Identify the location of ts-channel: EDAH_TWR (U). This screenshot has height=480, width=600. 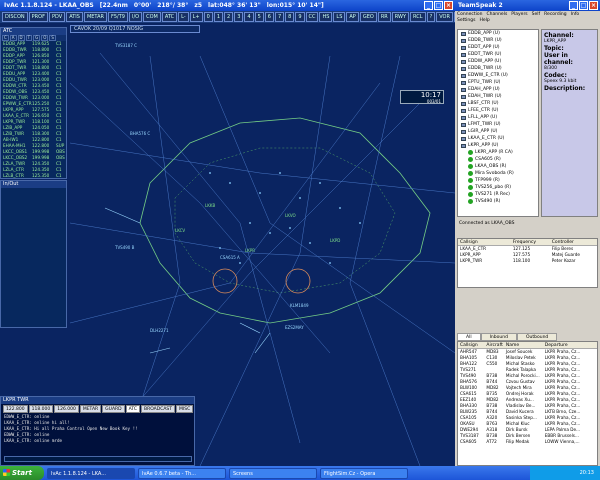
(498, 96).